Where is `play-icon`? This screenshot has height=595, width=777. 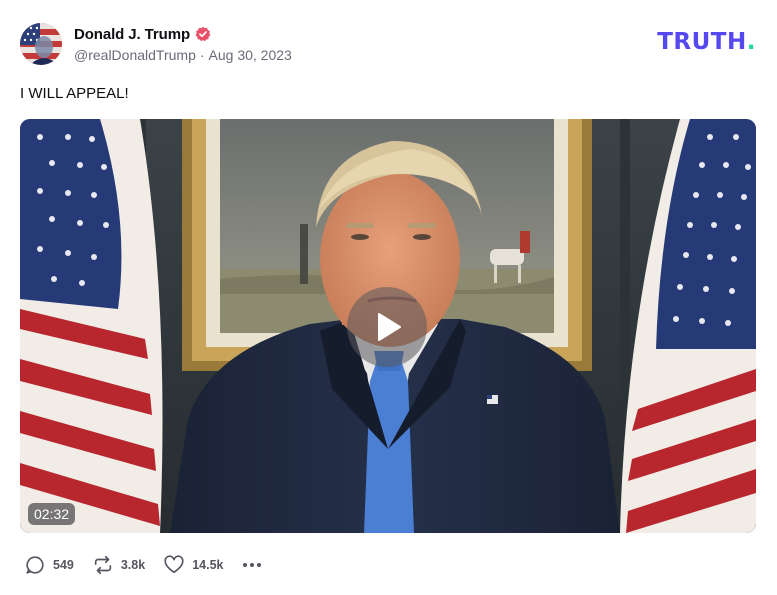 play-icon is located at coordinates (389, 327).